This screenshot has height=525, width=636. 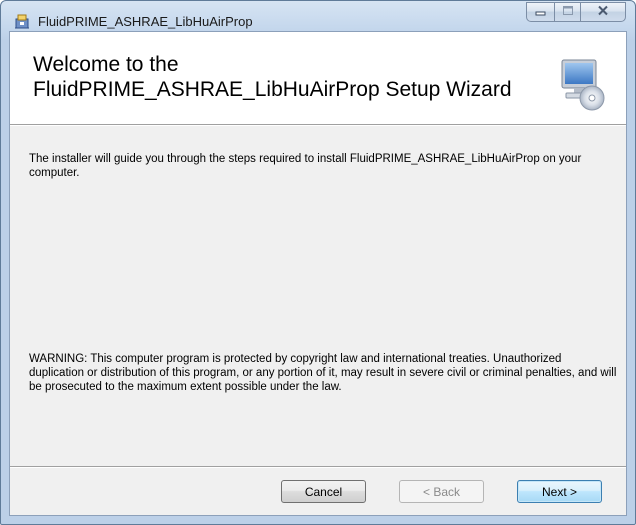 What do you see at coordinates (323, 491) in the screenshot?
I see `cancel-button: Cancel` at bounding box center [323, 491].